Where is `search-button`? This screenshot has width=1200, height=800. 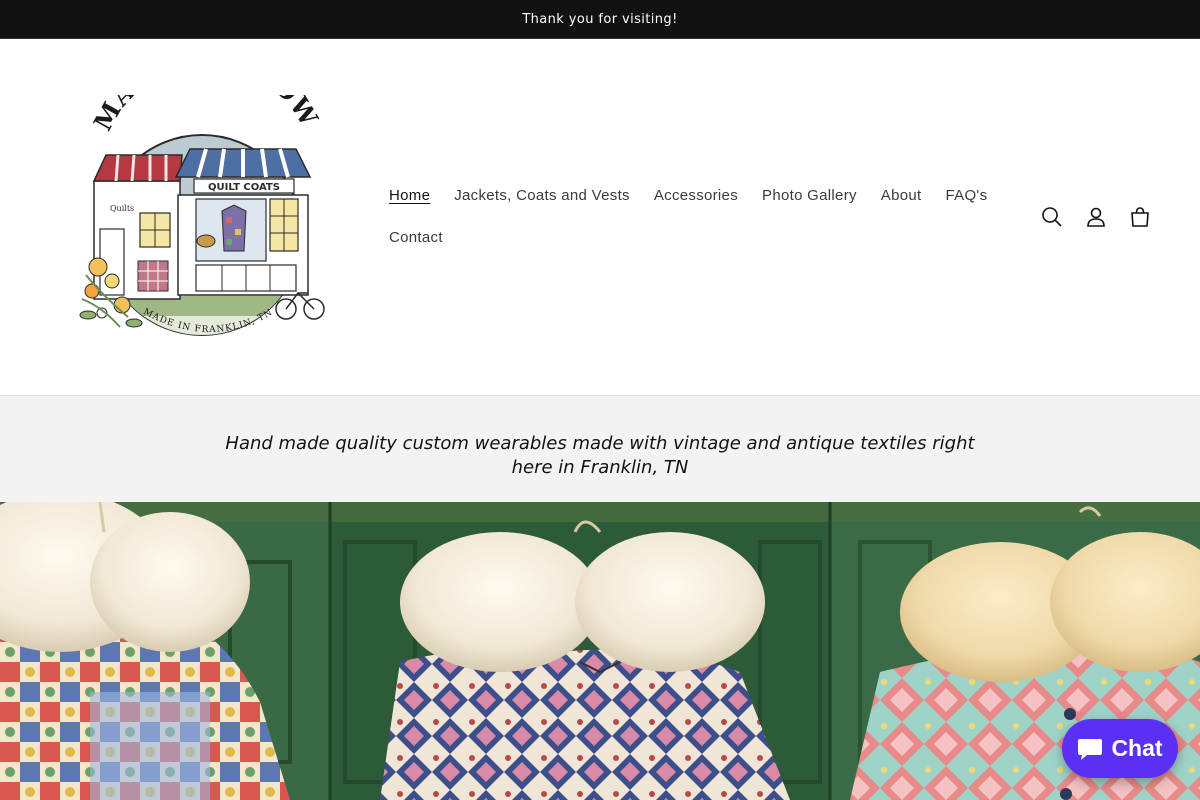
search-button is located at coordinates (1052, 217).